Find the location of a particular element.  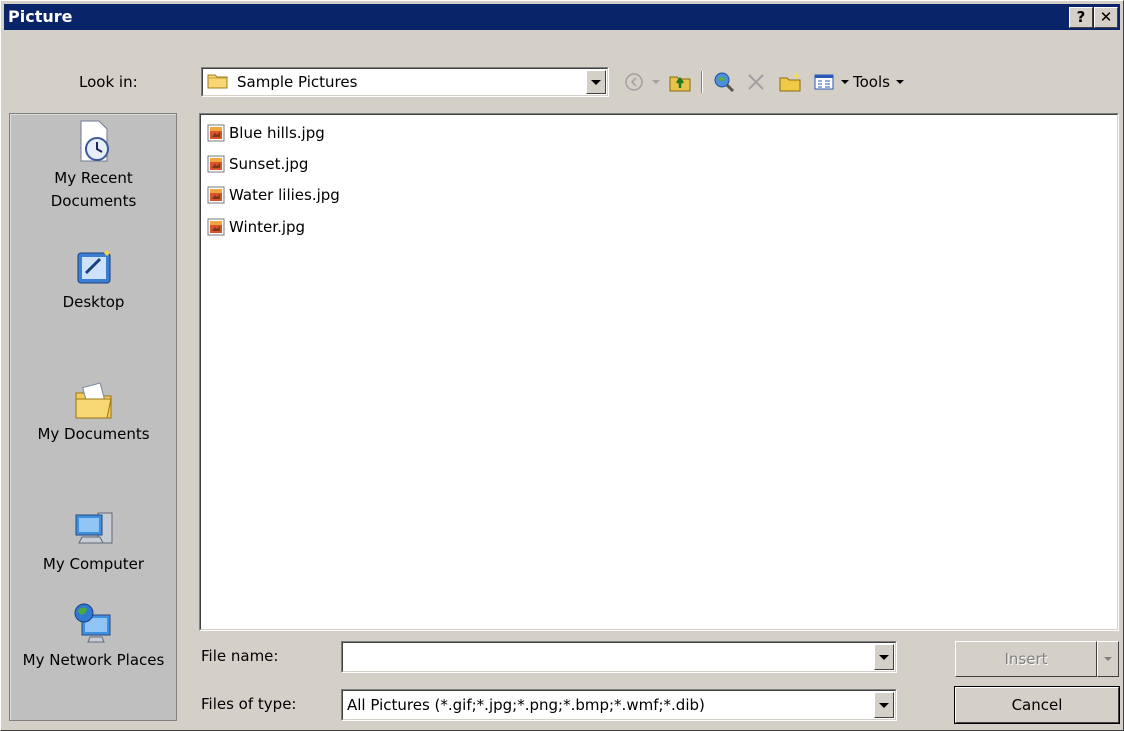

file-name: Winter.jpg is located at coordinates (267, 226).